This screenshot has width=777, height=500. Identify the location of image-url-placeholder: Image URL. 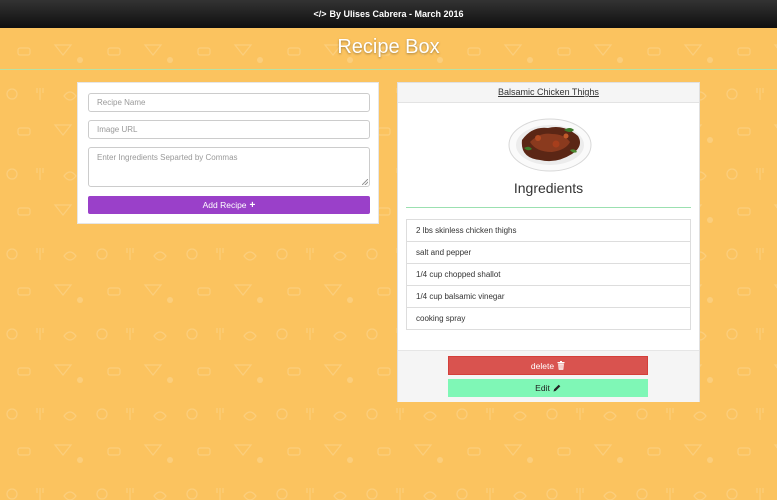
(117, 129).